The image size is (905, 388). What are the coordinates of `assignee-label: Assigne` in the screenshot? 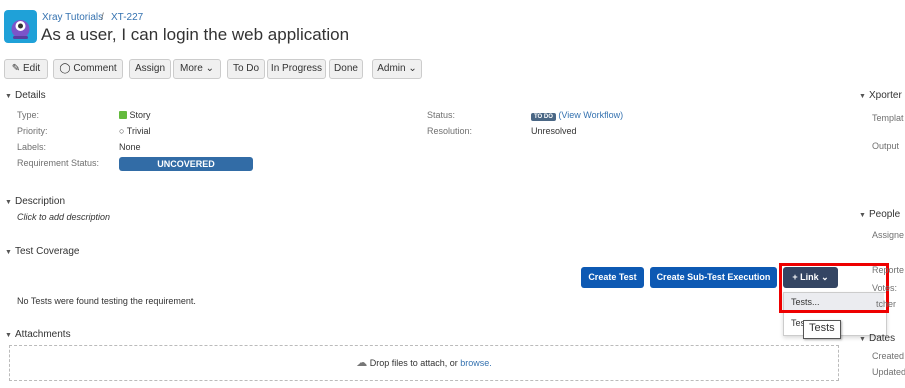 It's located at (888, 235).